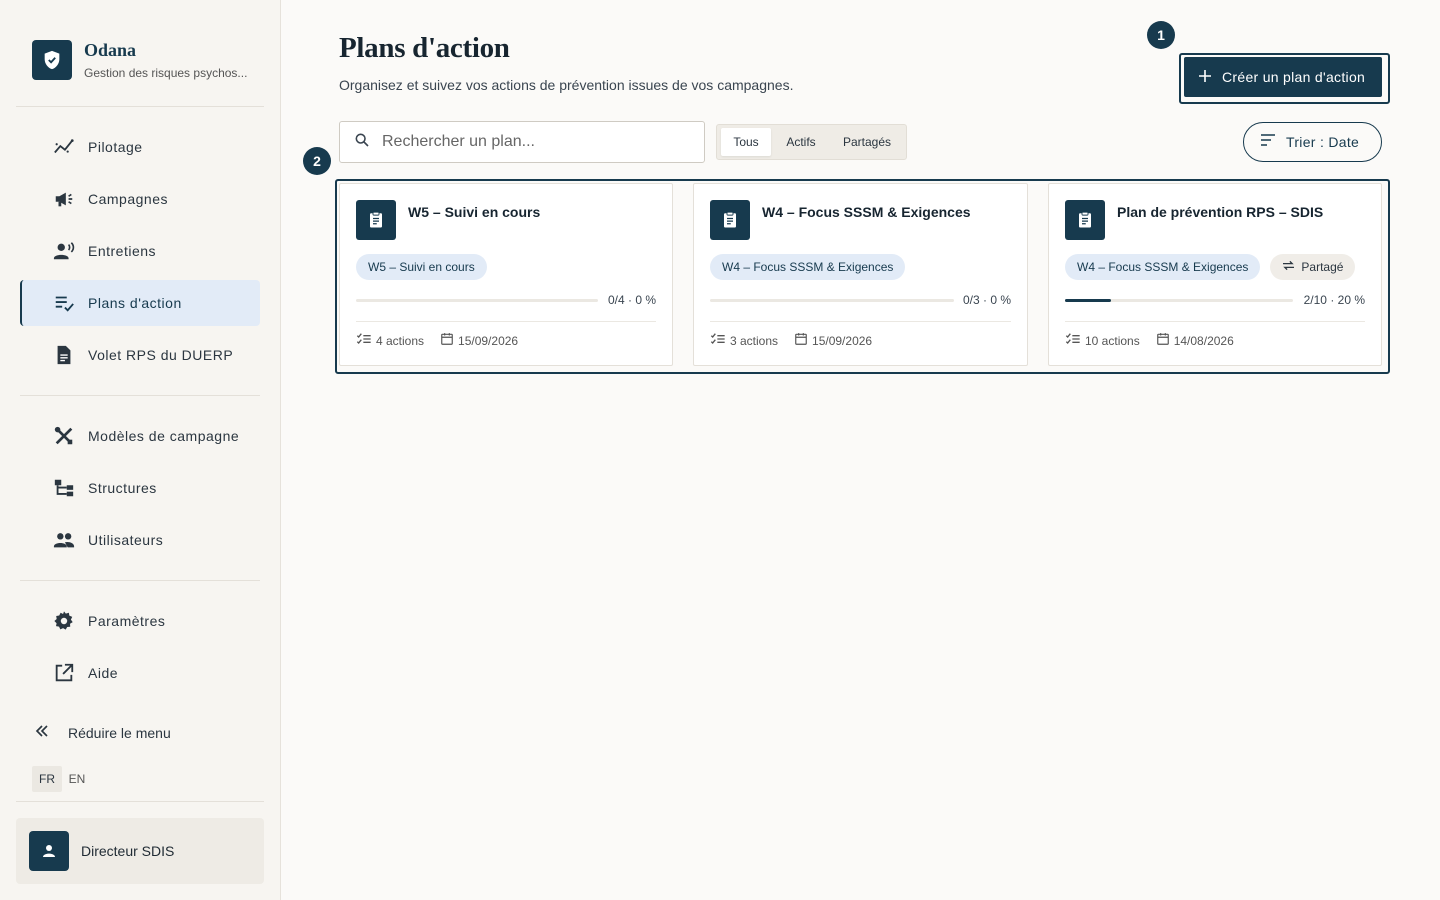 The height and width of the screenshot is (900, 1440). Describe the element at coordinates (127, 621) in the screenshot. I see `sidebar-item-label: Paramètres` at that location.